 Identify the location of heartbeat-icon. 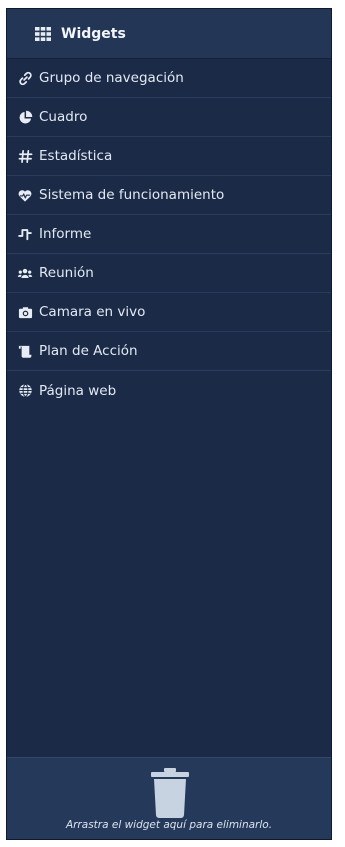
(25, 195).